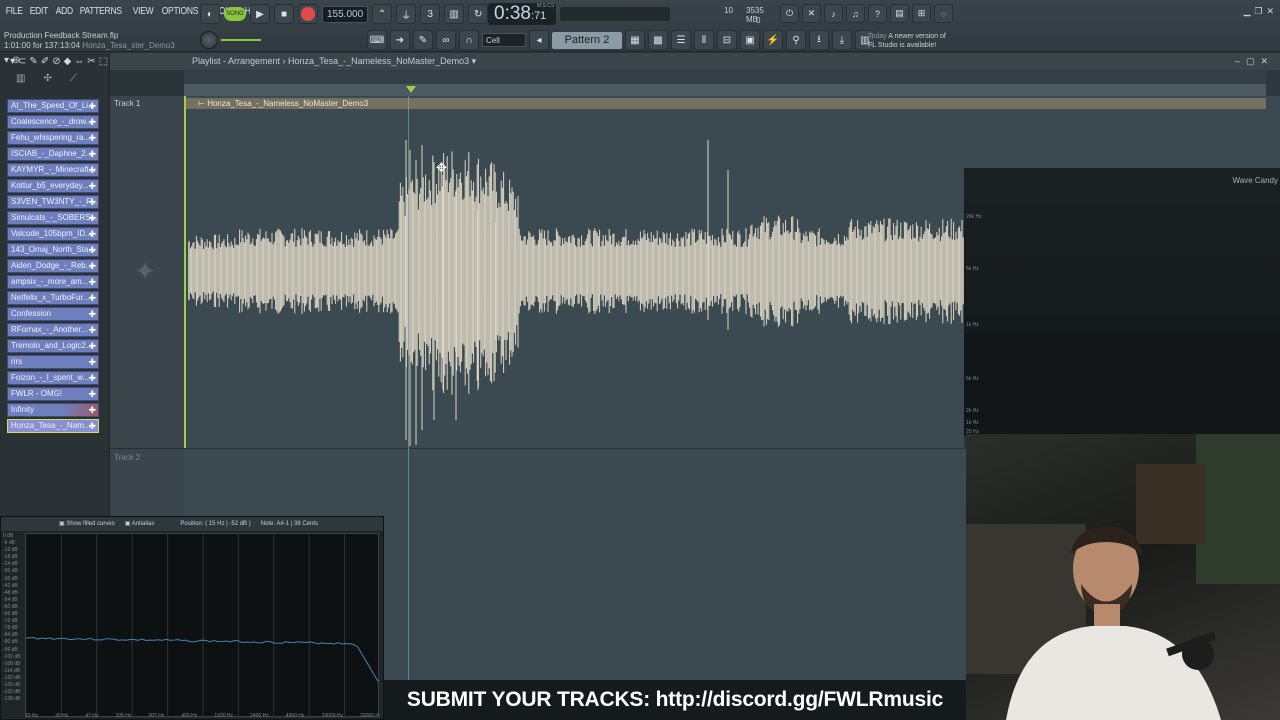  I want to click on countdown-icon: 3, so click(430, 14).